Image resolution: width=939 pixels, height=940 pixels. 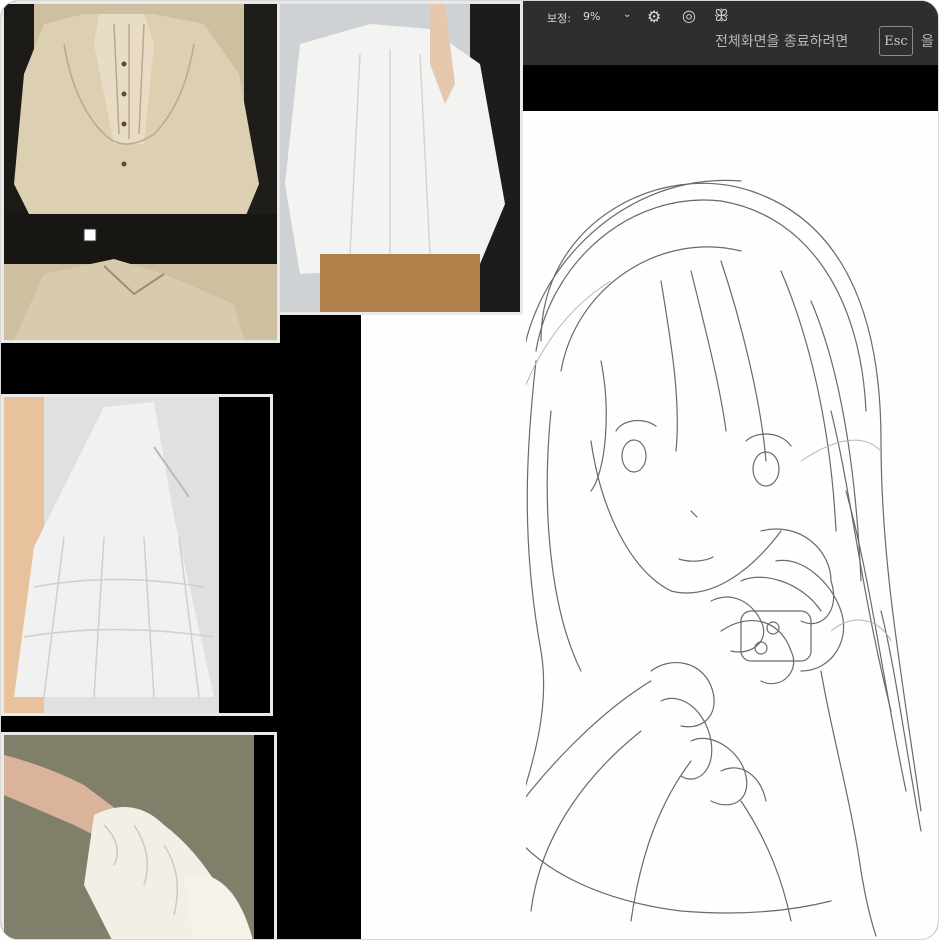 I want to click on esc-key-badge: Esc, so click(x=896, y=41).